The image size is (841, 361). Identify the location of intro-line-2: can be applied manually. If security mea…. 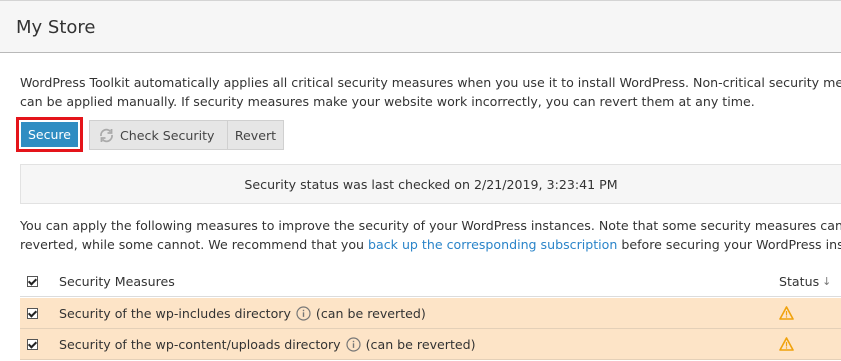
(387, 101).